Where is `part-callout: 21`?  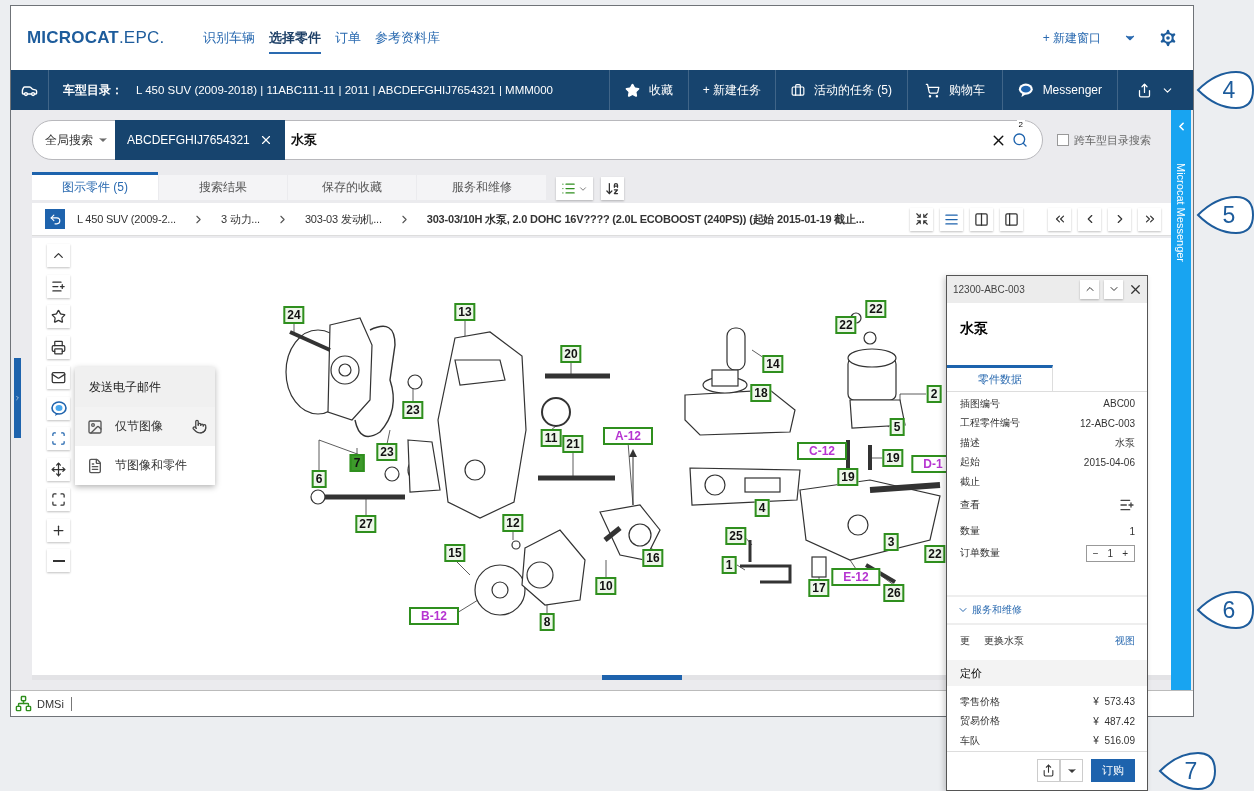 part-callout: 21 is located at coordinates (573, 444).